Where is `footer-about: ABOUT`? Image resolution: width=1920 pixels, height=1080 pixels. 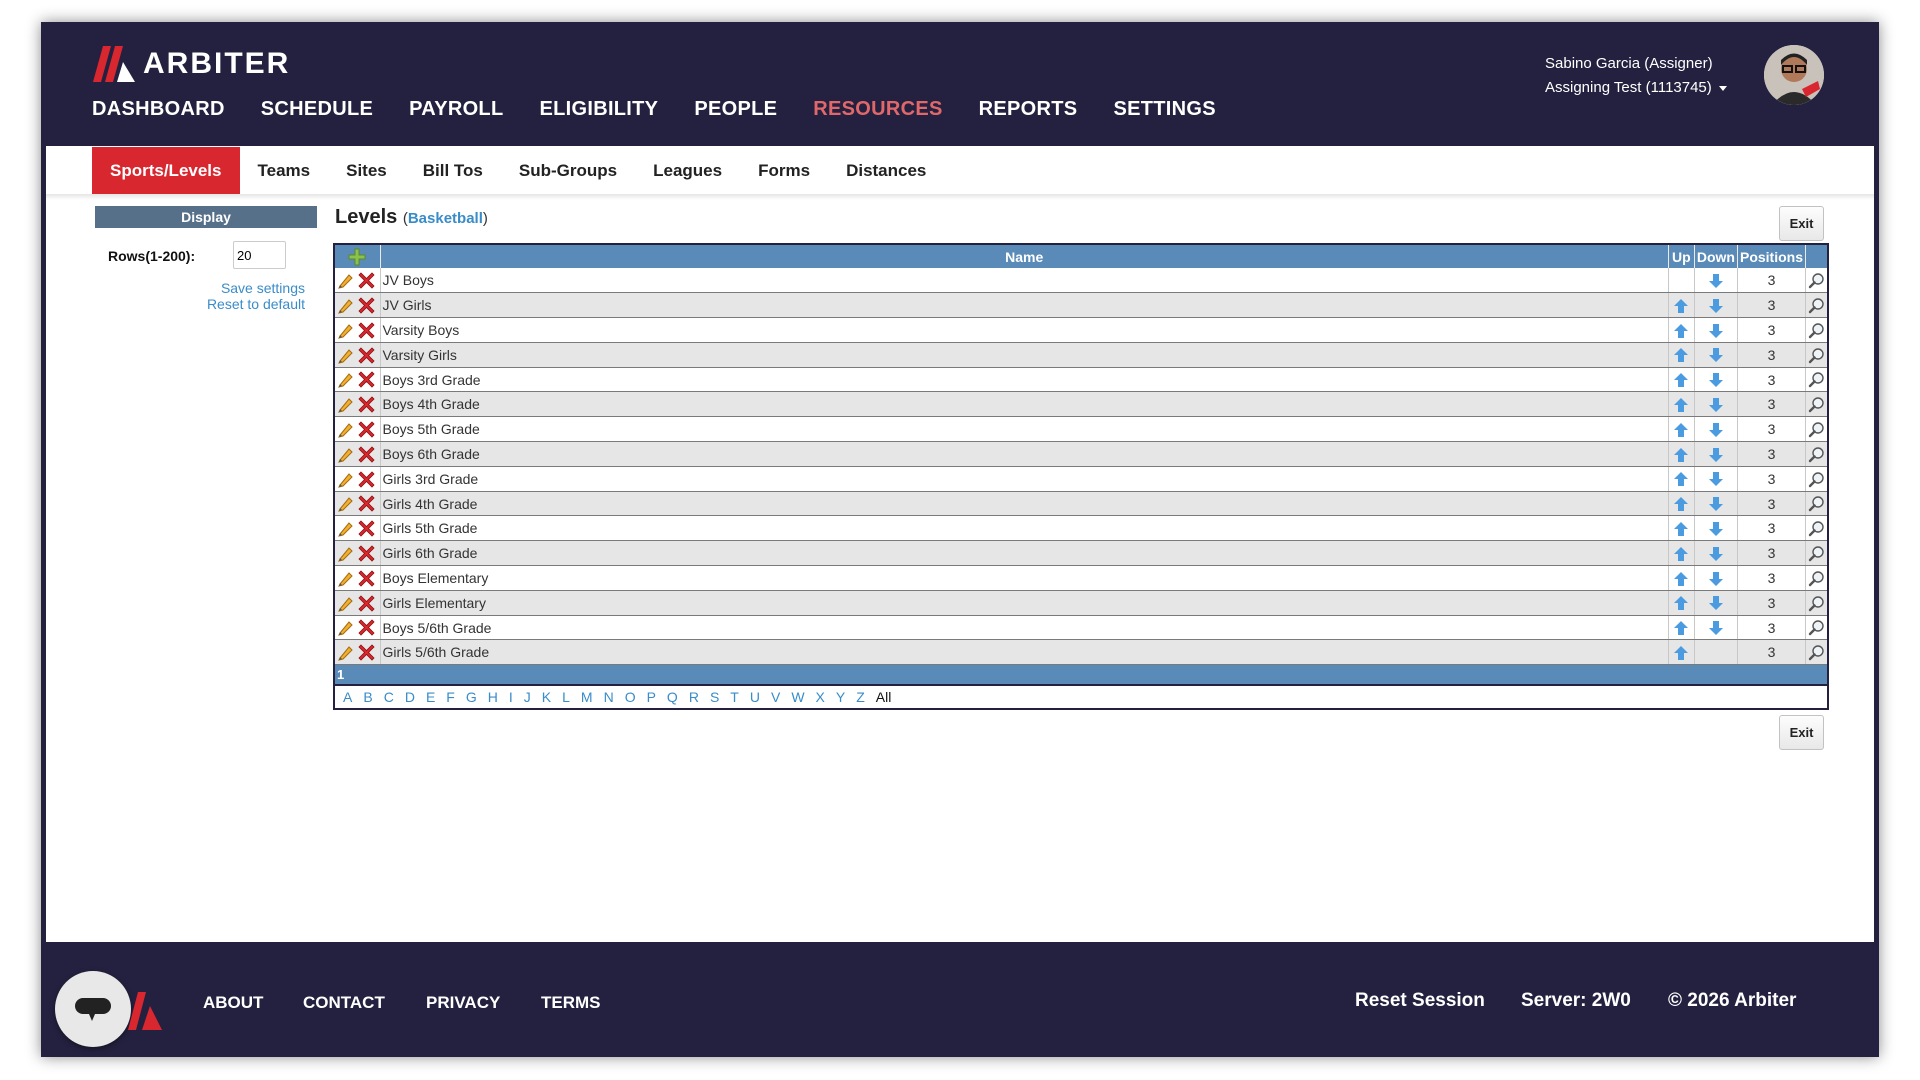
footer-about: ABOUT is located at coordinates (233, 1003).